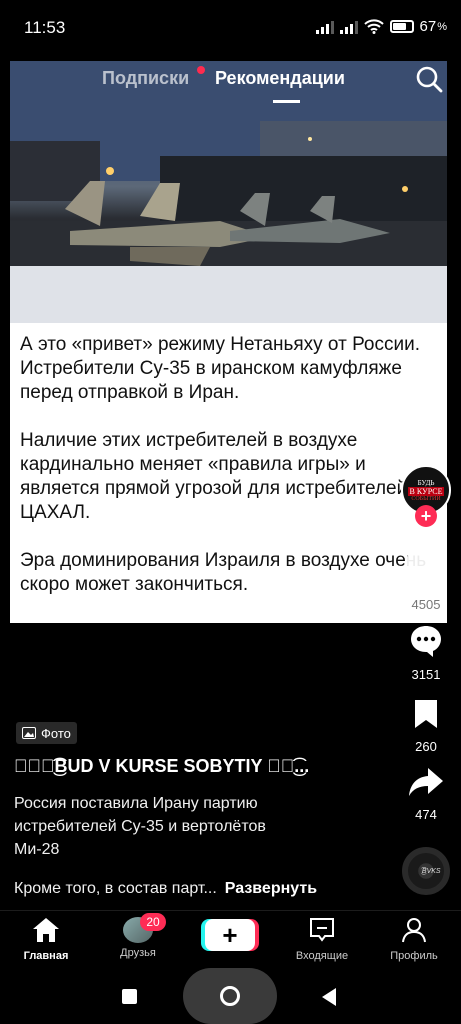  I want to click on friends-badge: 20, so click(153, 922).